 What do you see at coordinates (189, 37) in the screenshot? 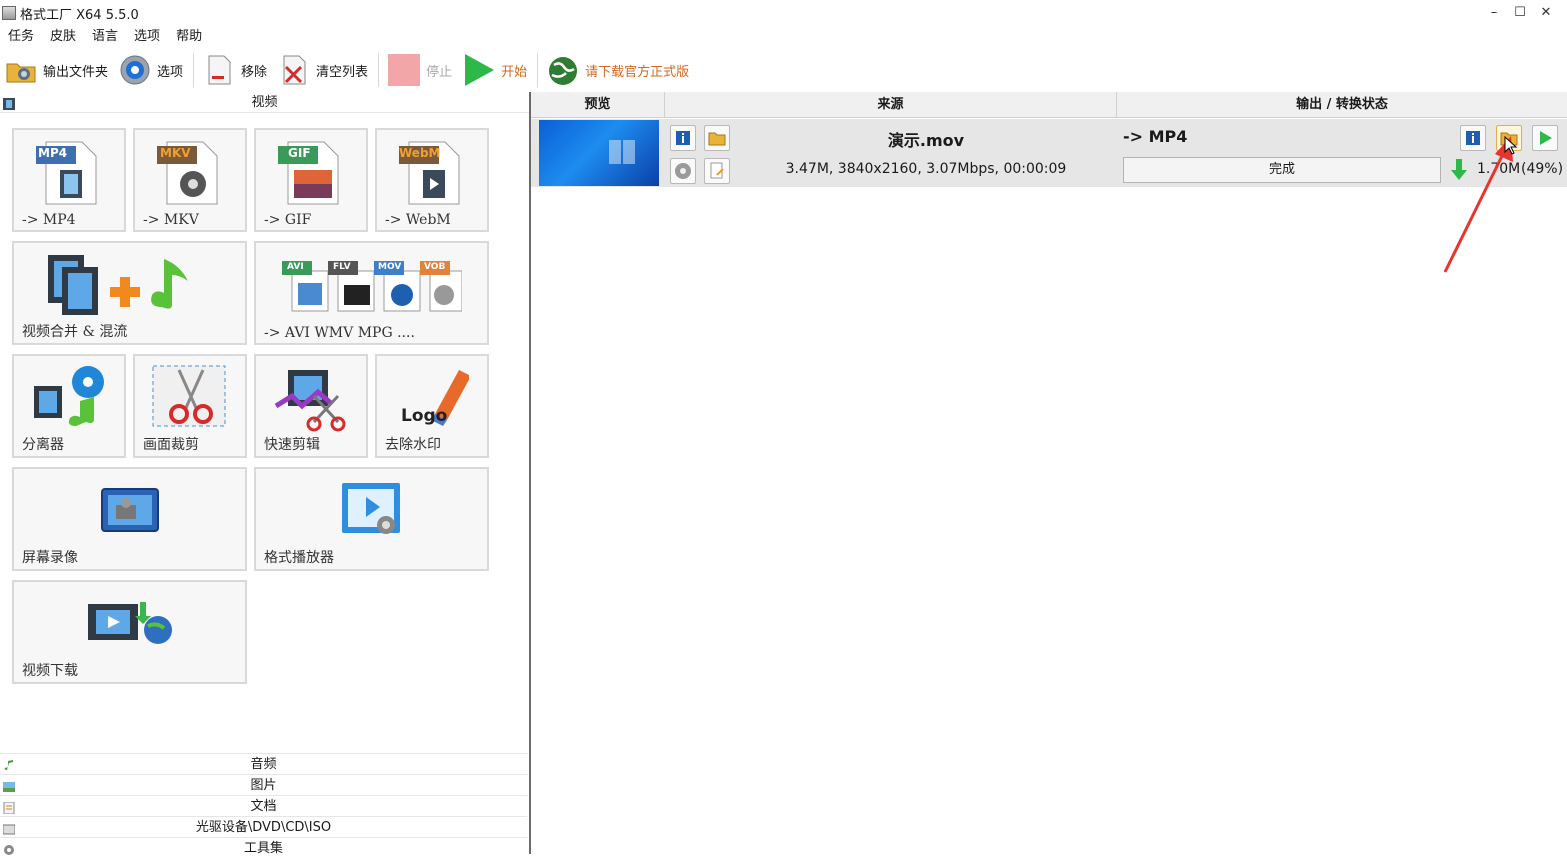
I see `menu-help: 帮助` at bounding box center [189, 37].